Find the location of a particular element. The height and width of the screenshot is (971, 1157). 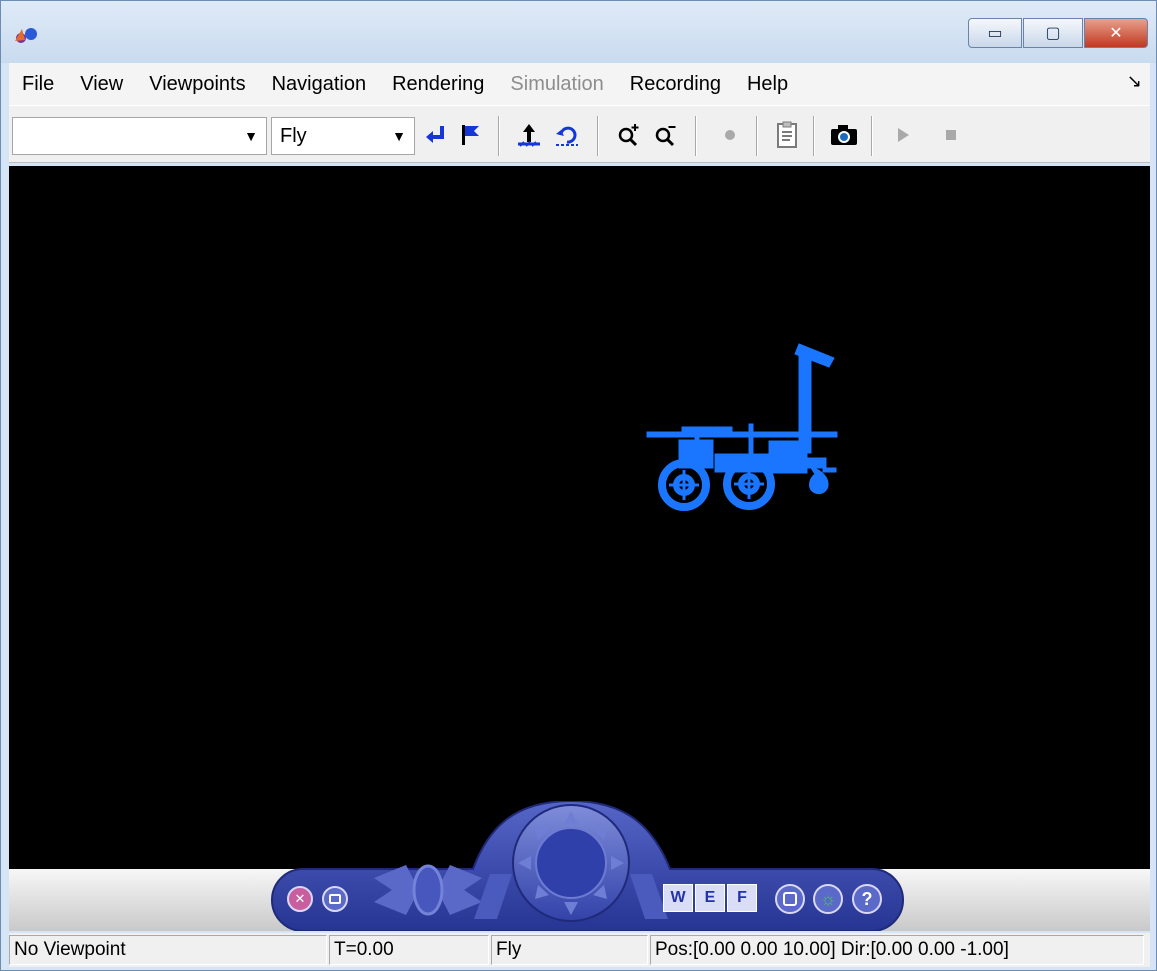

reset-view-button is located at coordinates (335, 899).